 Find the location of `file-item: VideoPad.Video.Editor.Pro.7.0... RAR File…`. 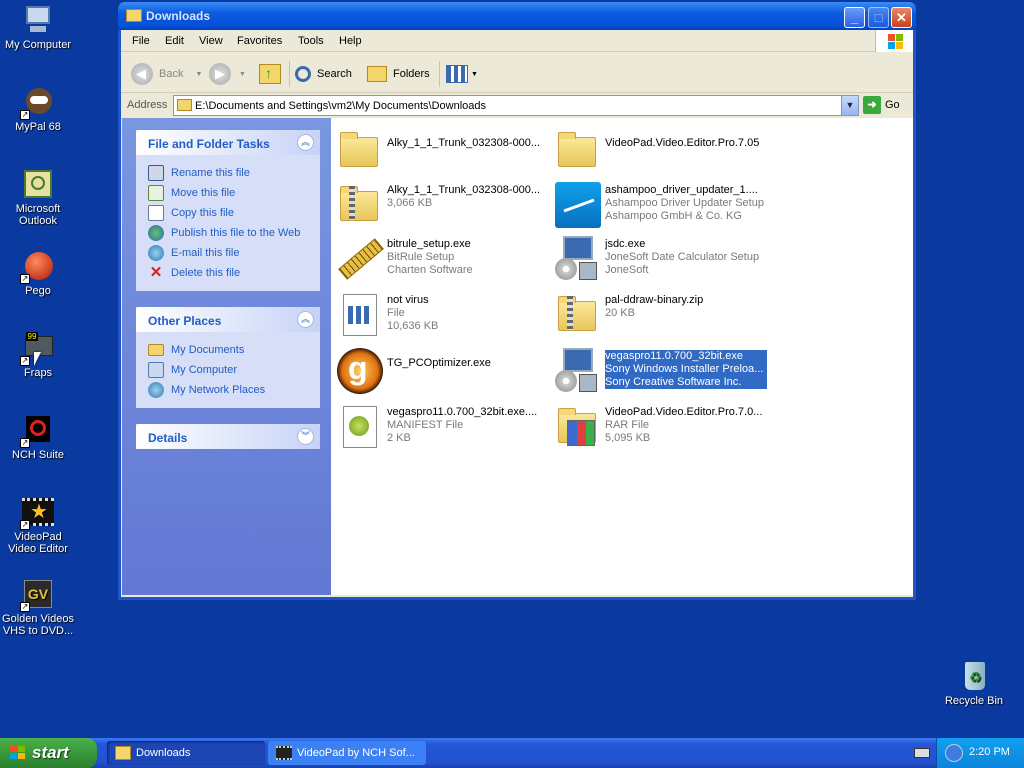

file-item: VideoPad.Video.Editor.Pro.7.0... RAR File… is located at coordinates (660, 426).